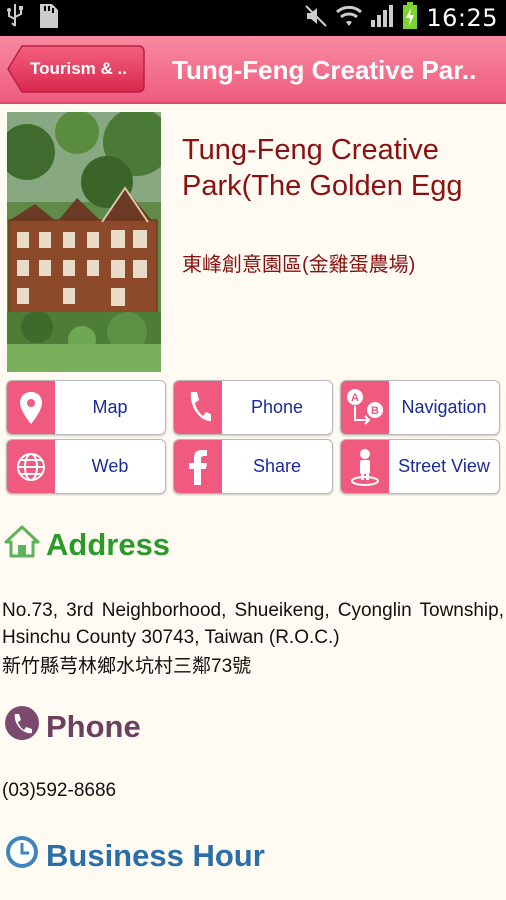 The width and height of the screenshot is (506, 900). I want to click on place-name-zh: 東峰創意園區(金雞蛋農場), so click(299, 265).